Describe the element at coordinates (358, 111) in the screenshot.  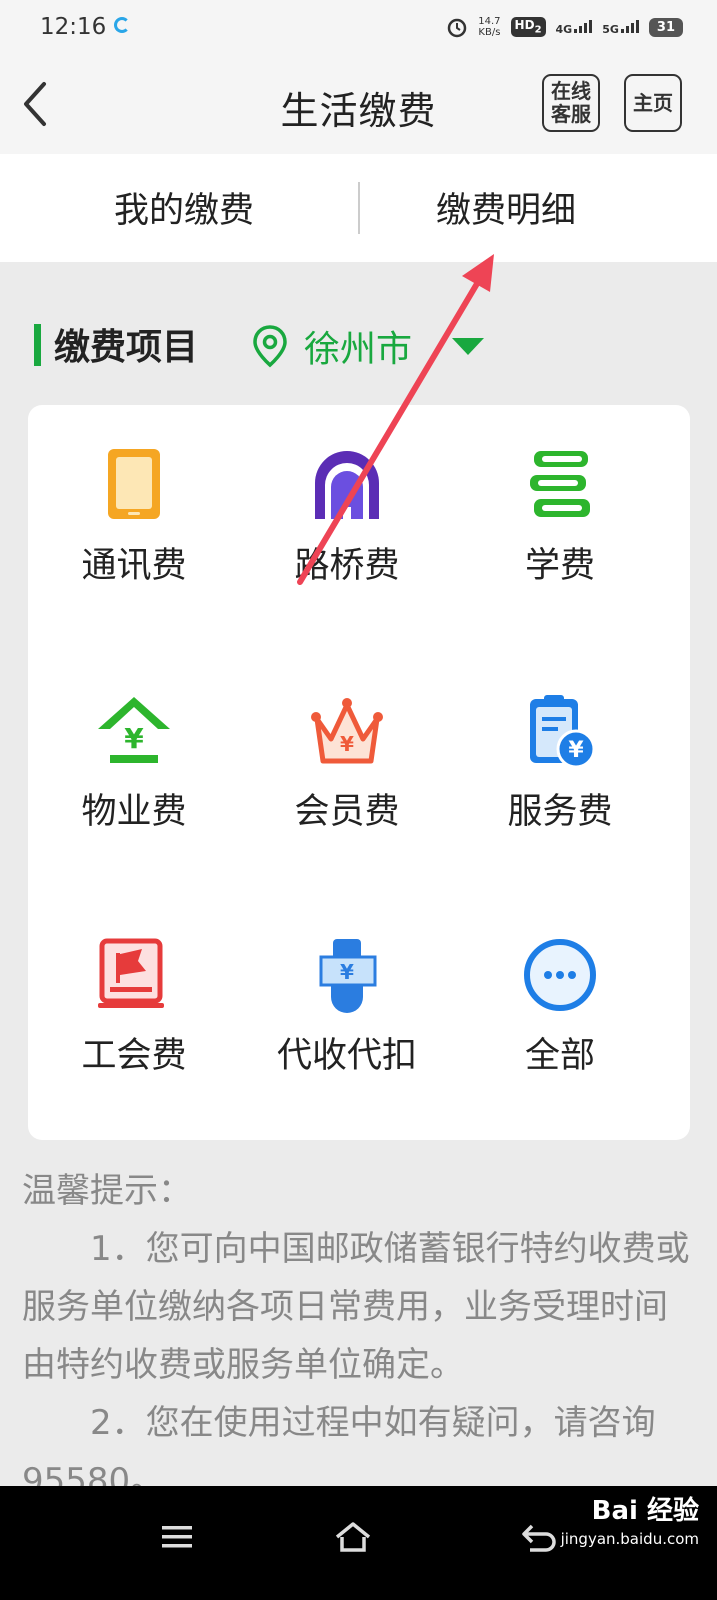
I see `page-title: 生活缴费` at that location.